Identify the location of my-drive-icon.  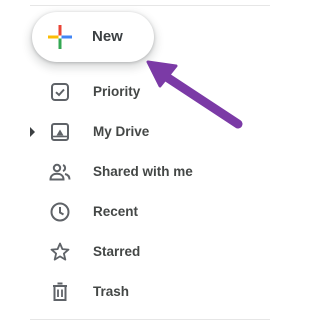
(60, 132).